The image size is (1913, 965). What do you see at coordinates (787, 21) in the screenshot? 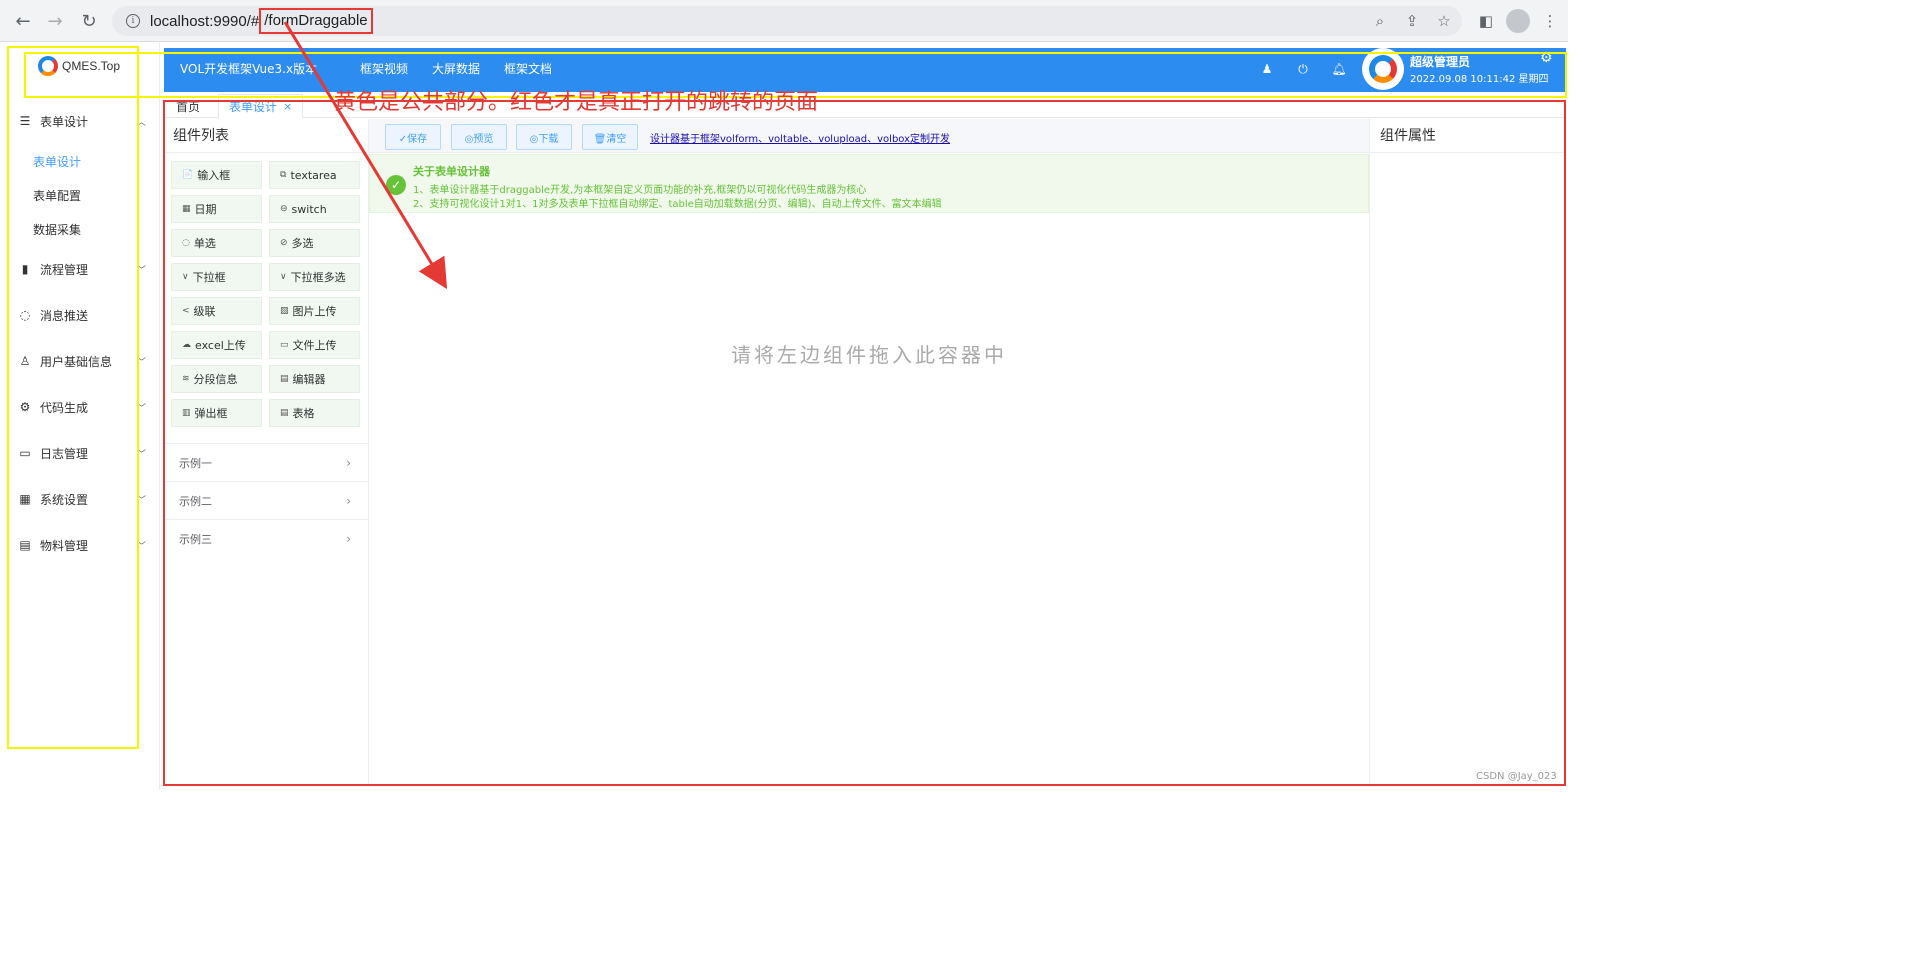
I see `address-bar: i localhost:9990/# /formDraggable` at bounding box center [787, 21].